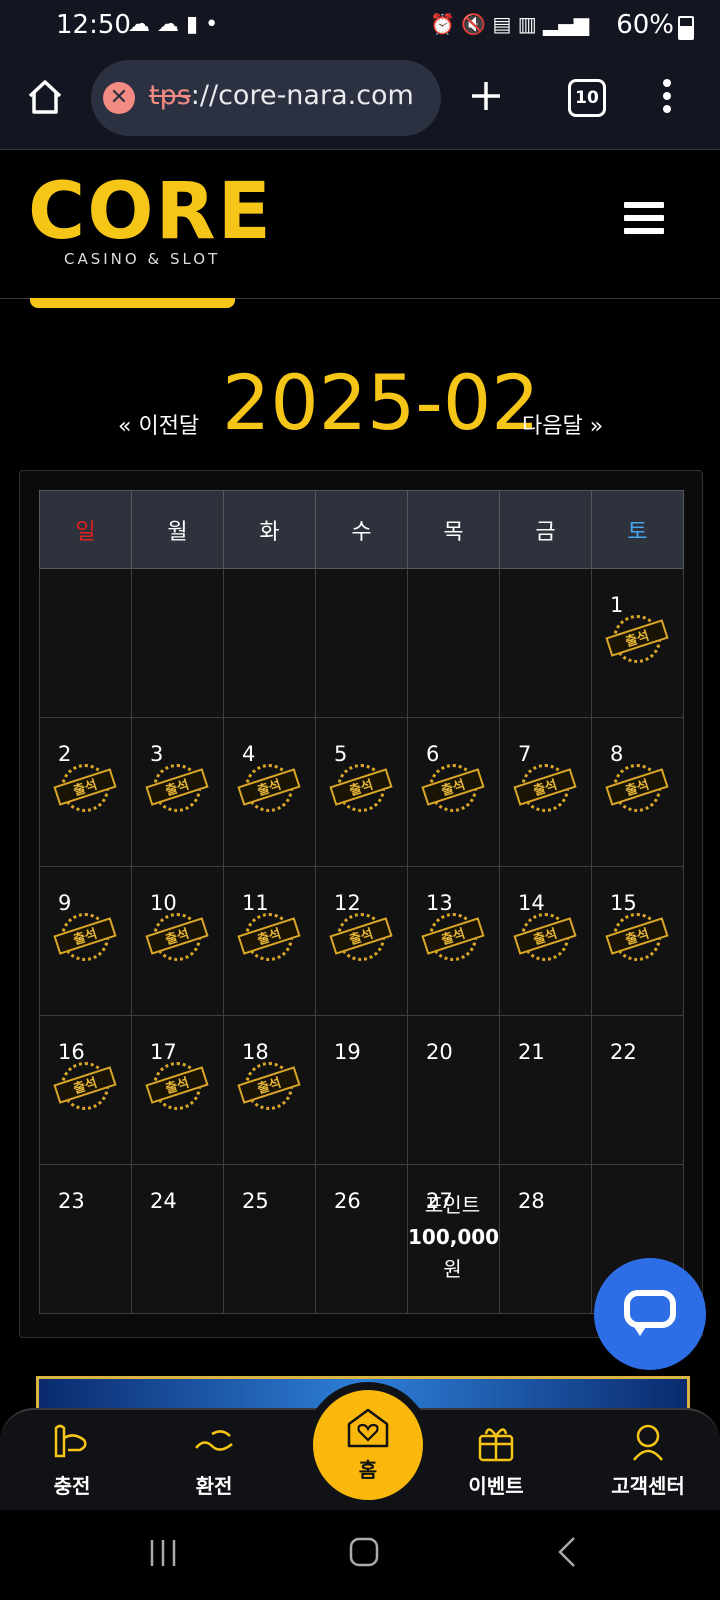  I want to click on next-month-link: 다음달 », so click(562, 424).